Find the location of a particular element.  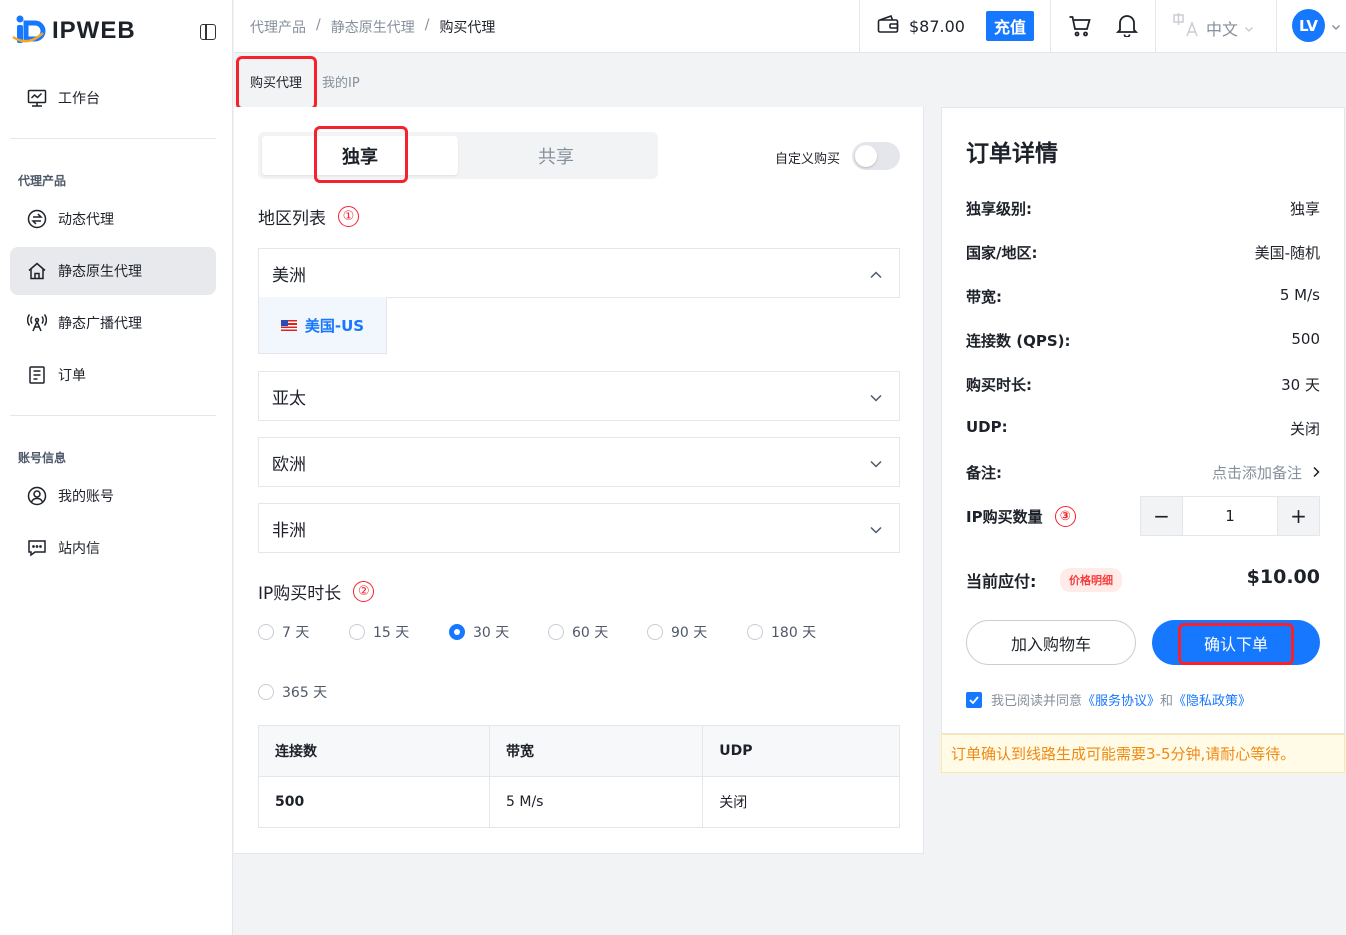

option-shared: 共享 is located at coordinates (556, 155).